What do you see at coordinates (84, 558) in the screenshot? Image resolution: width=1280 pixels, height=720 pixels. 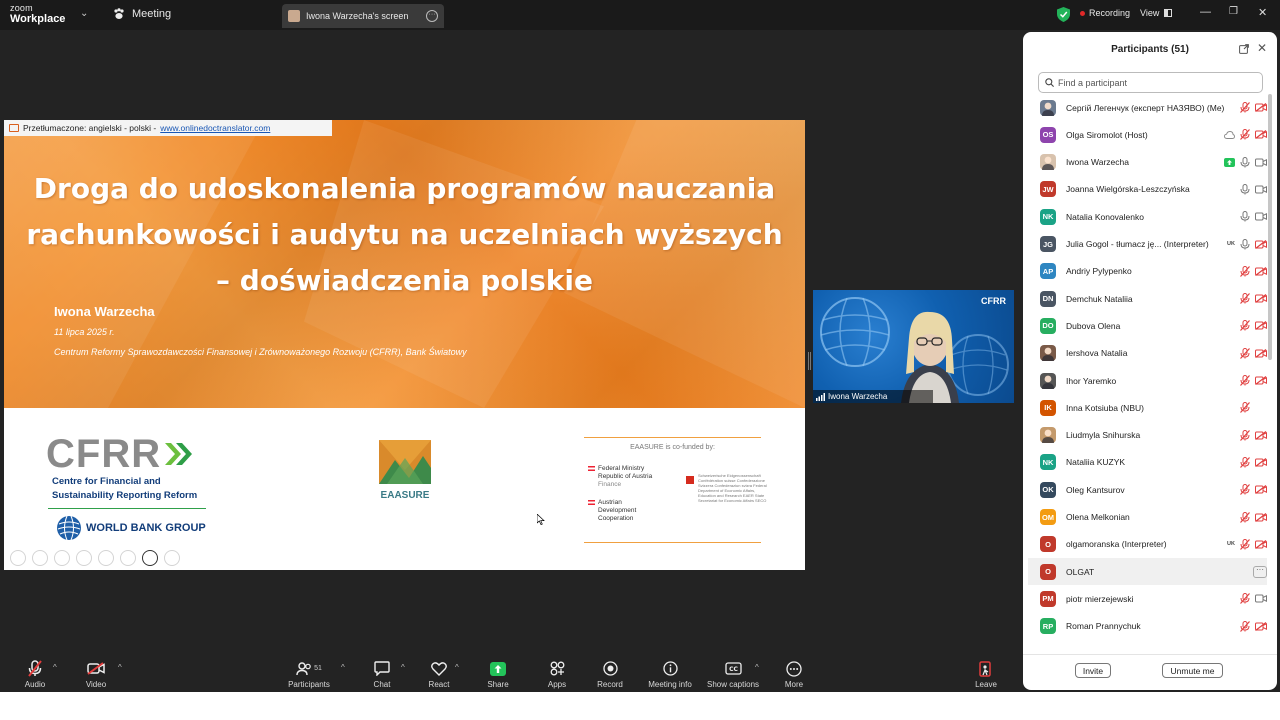 I see `copy-icon` at bounding box center [84, 558].